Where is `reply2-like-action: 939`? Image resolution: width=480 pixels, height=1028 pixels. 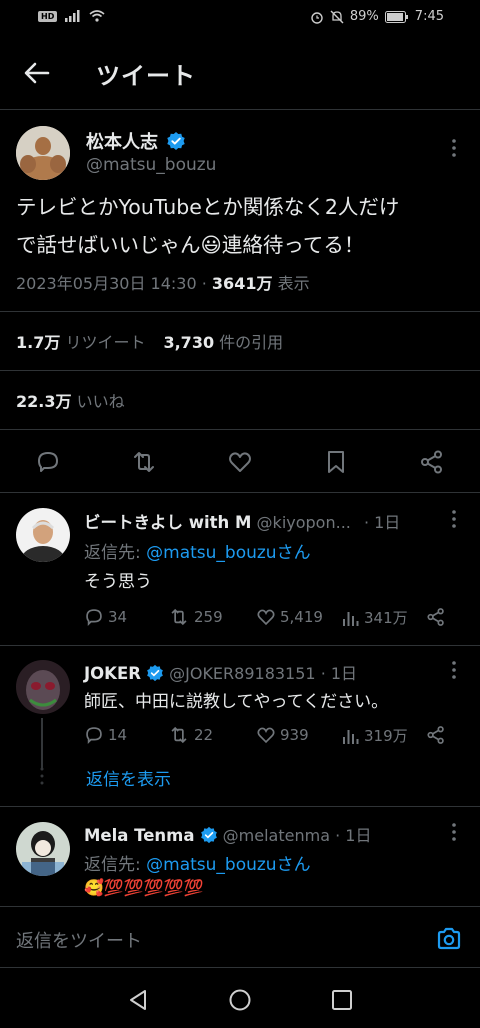 reply2-like-action: 939 is located at coordinates (282, 735).